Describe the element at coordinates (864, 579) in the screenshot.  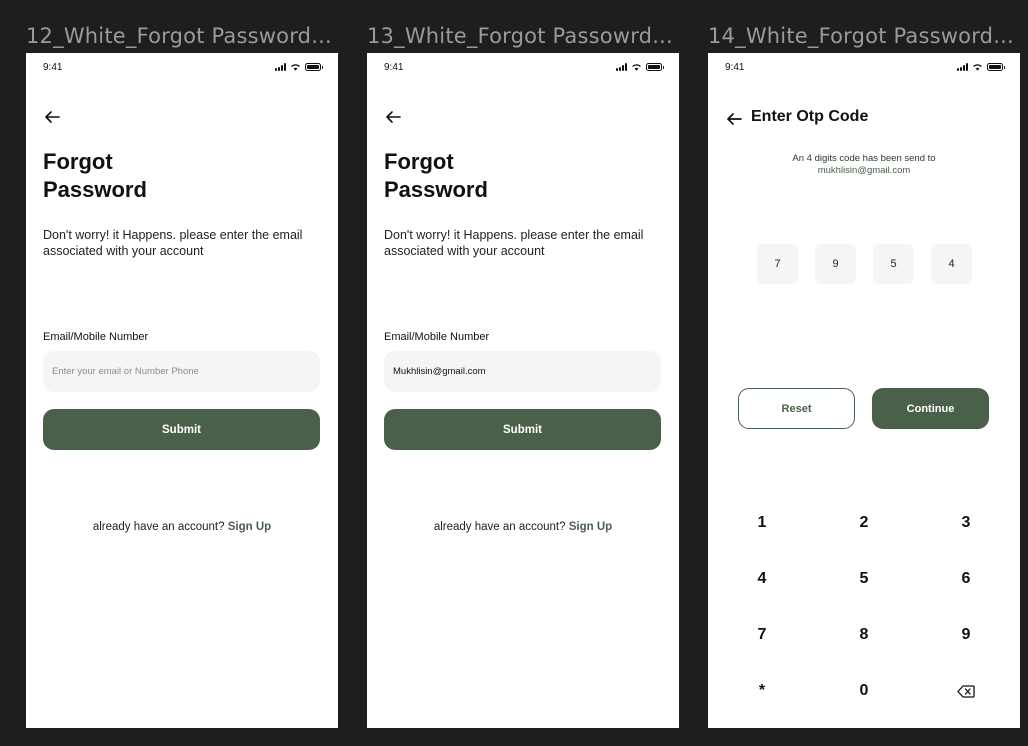
I see `key-5: 5` at that location.